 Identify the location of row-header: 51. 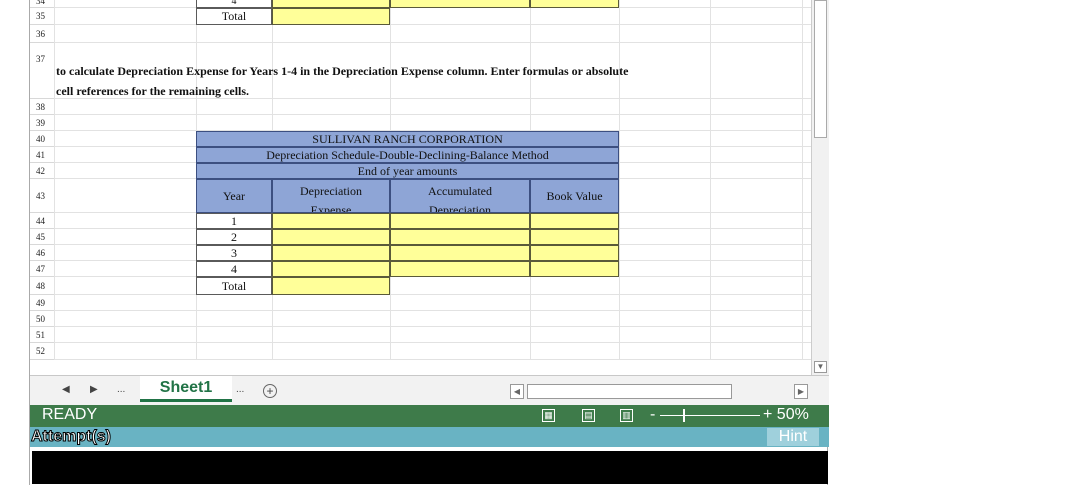
(42, 335).